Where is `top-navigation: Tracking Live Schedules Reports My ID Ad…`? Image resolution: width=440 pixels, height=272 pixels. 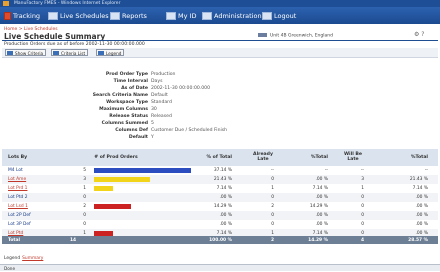
top-navigation: Tracking Live Schedules Reports My ID Ad… is located at coordinates (220, 15).